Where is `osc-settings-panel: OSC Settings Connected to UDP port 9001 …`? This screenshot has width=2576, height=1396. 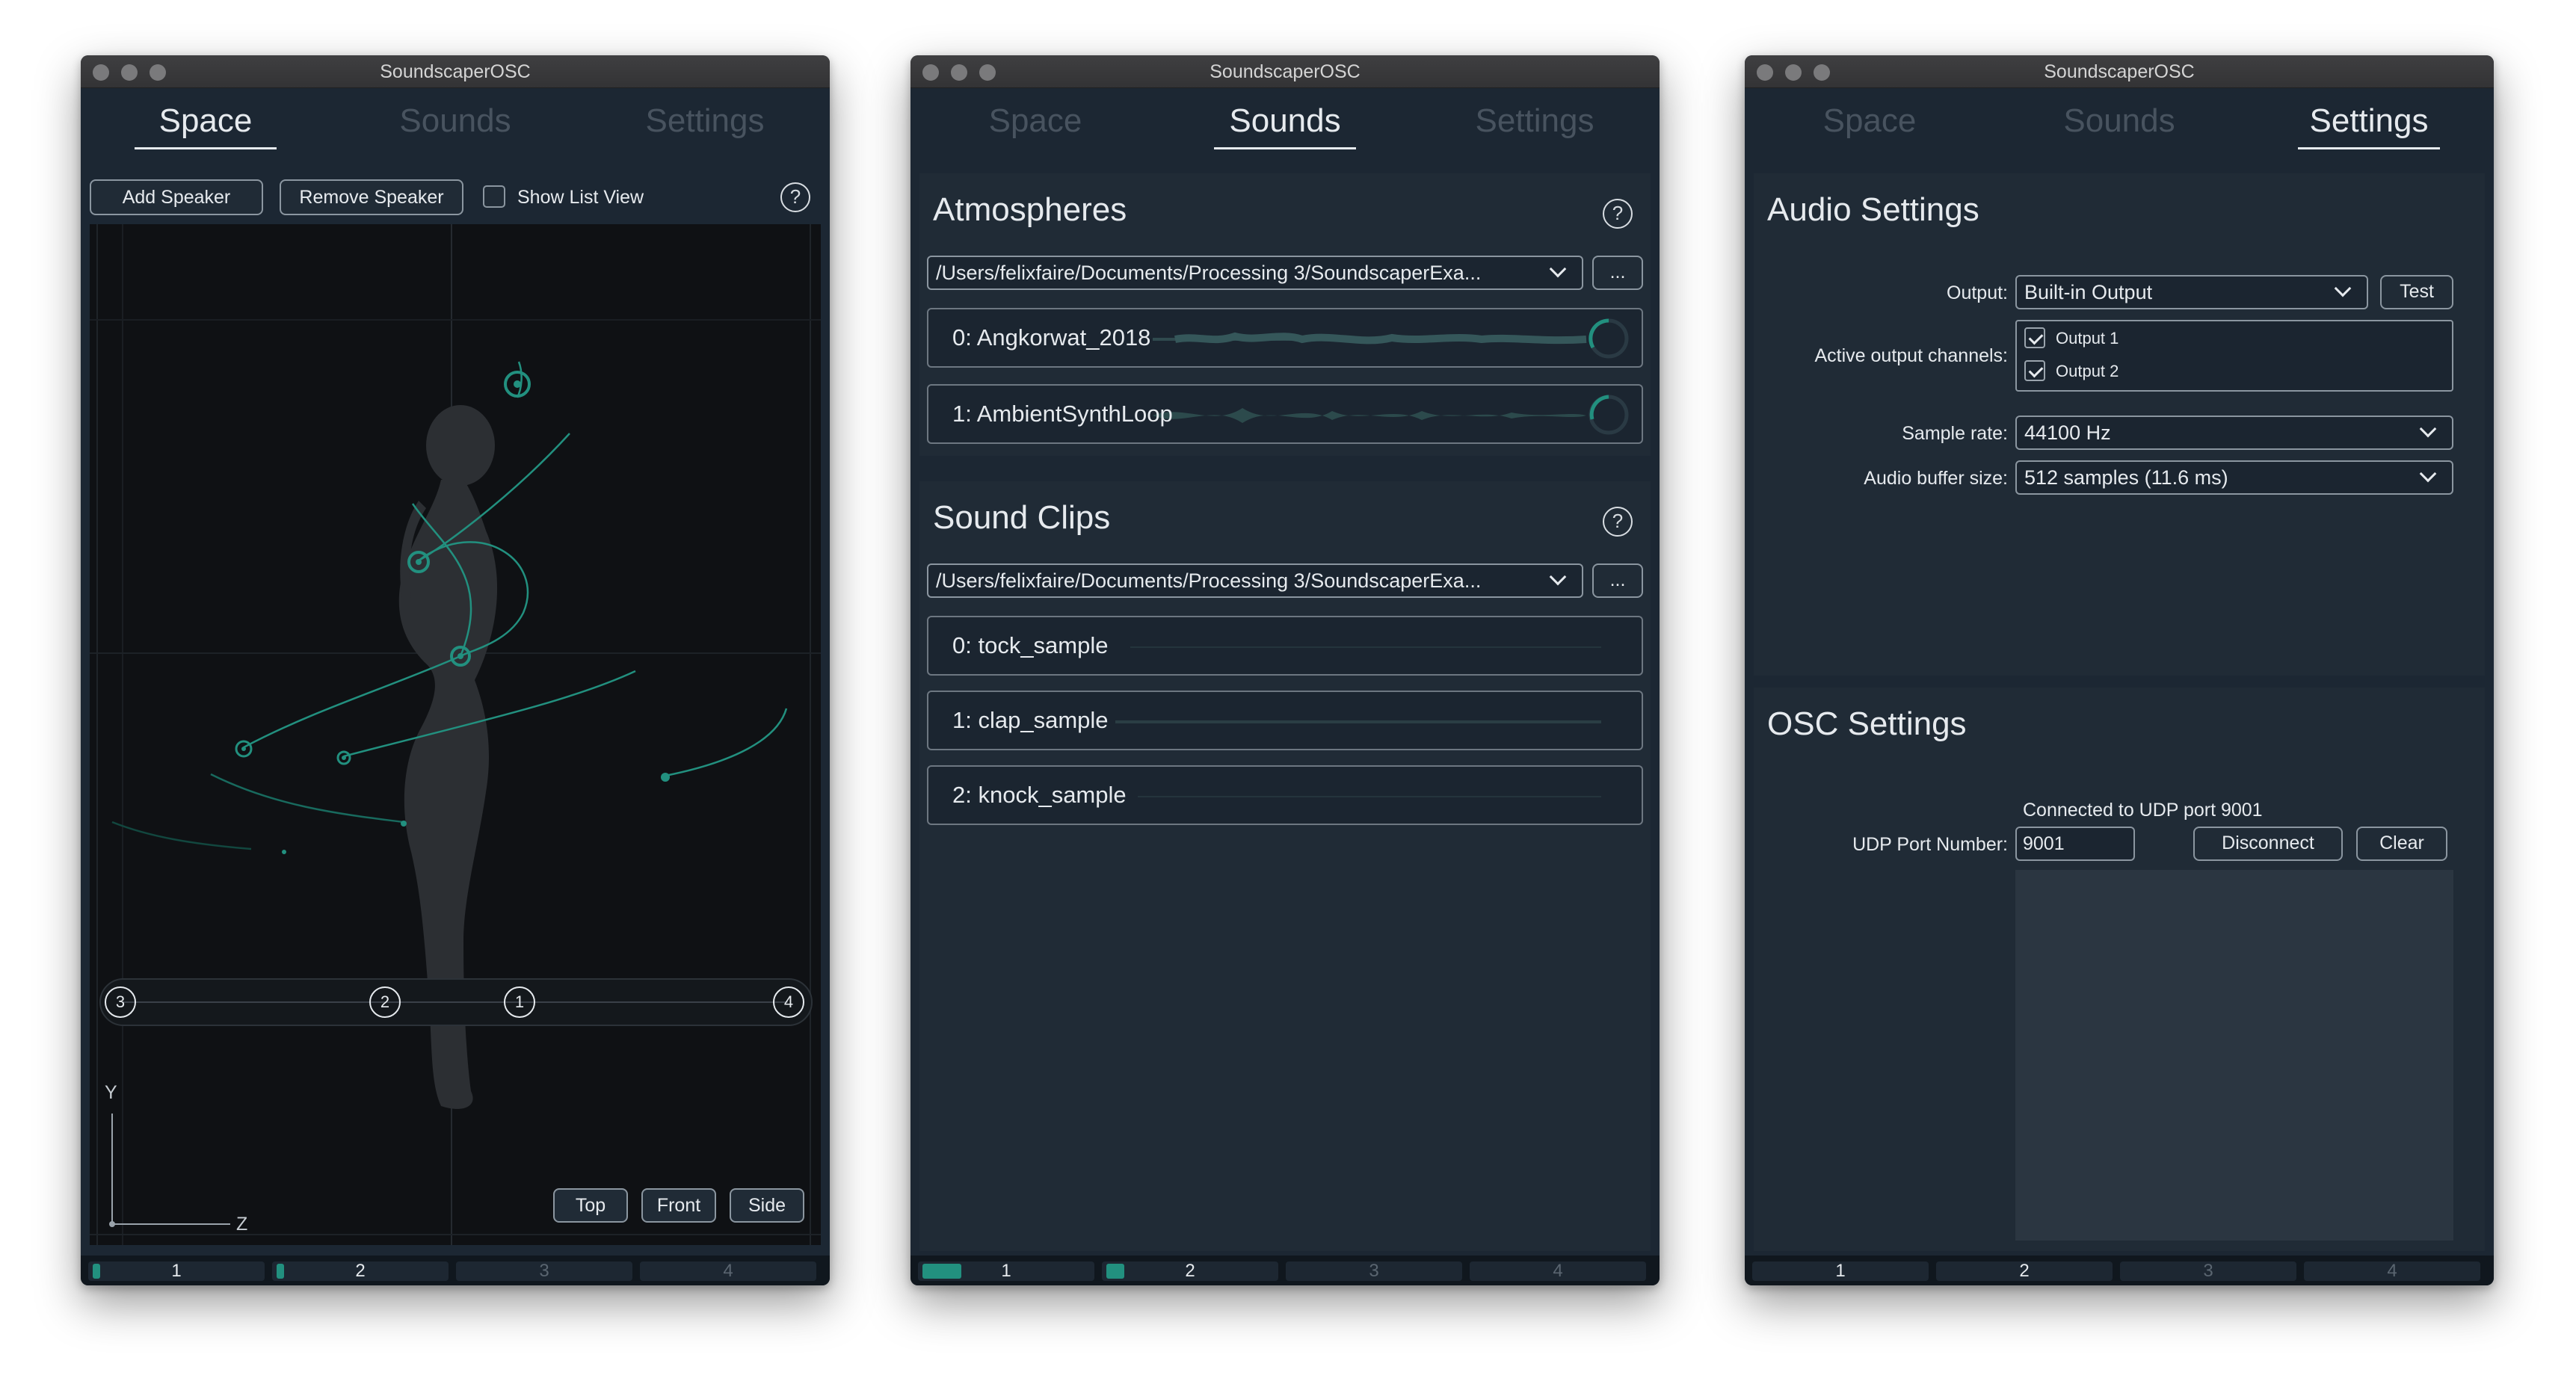 osc-settings-panel: OSC Settings Connected to UDP port 9001 … is located at coordinates (2119, 969).